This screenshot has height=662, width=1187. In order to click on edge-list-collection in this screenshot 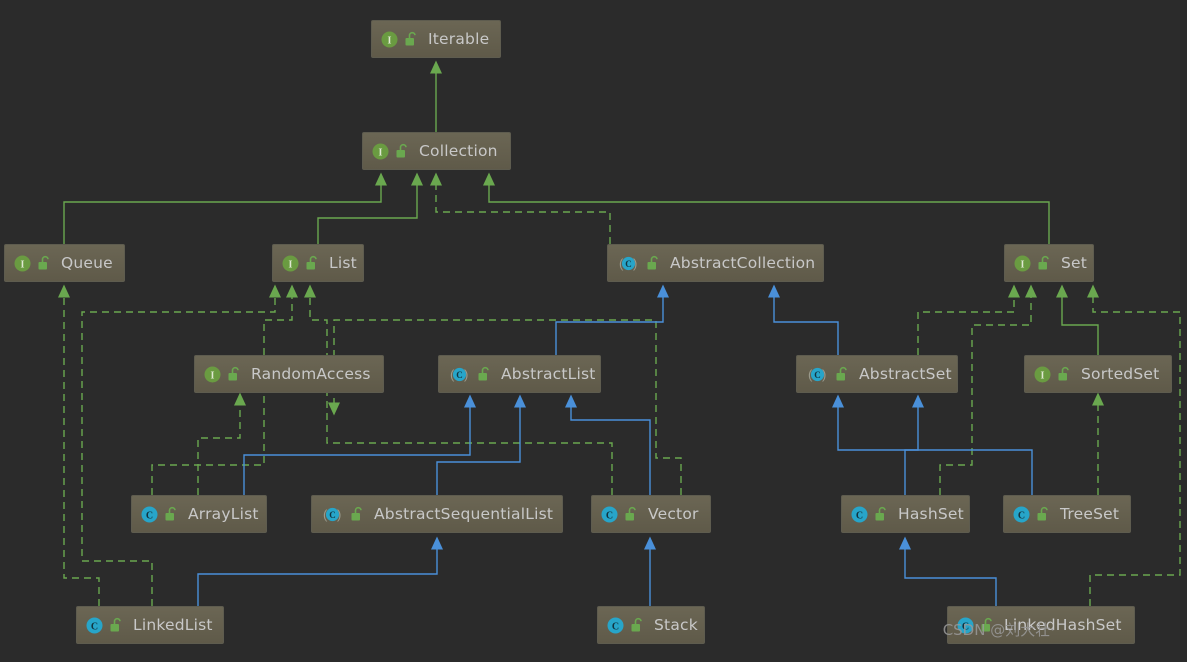, I will do `click(370, 208)`.